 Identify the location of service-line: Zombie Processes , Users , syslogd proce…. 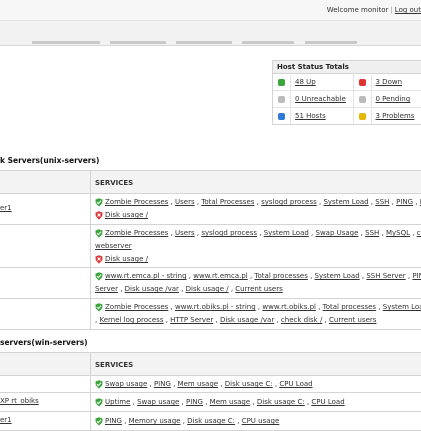
(258, 233).